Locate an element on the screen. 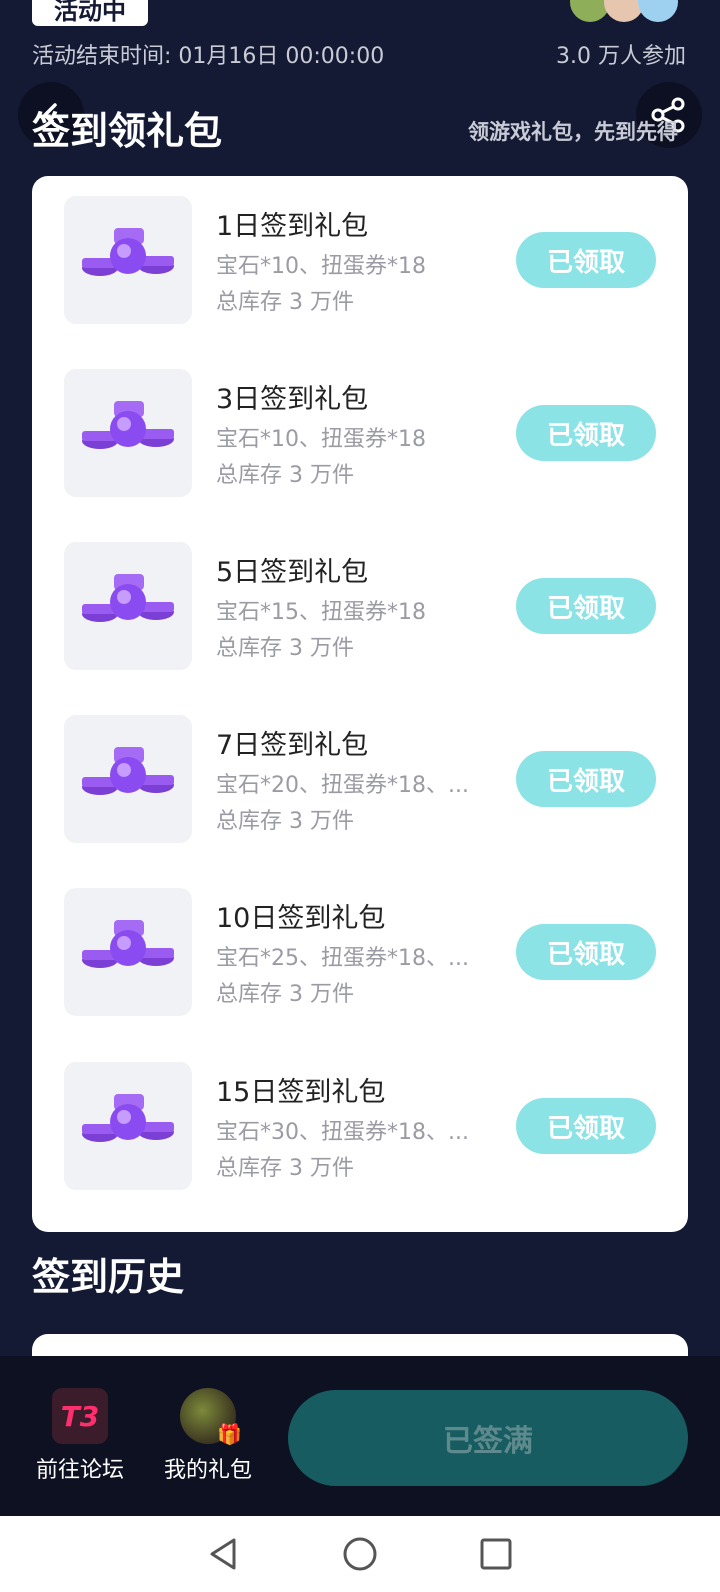 The width and height of the screenshot is (720, 1592). forum-label: 前往论坛 is located at coordinates (79, 1470).